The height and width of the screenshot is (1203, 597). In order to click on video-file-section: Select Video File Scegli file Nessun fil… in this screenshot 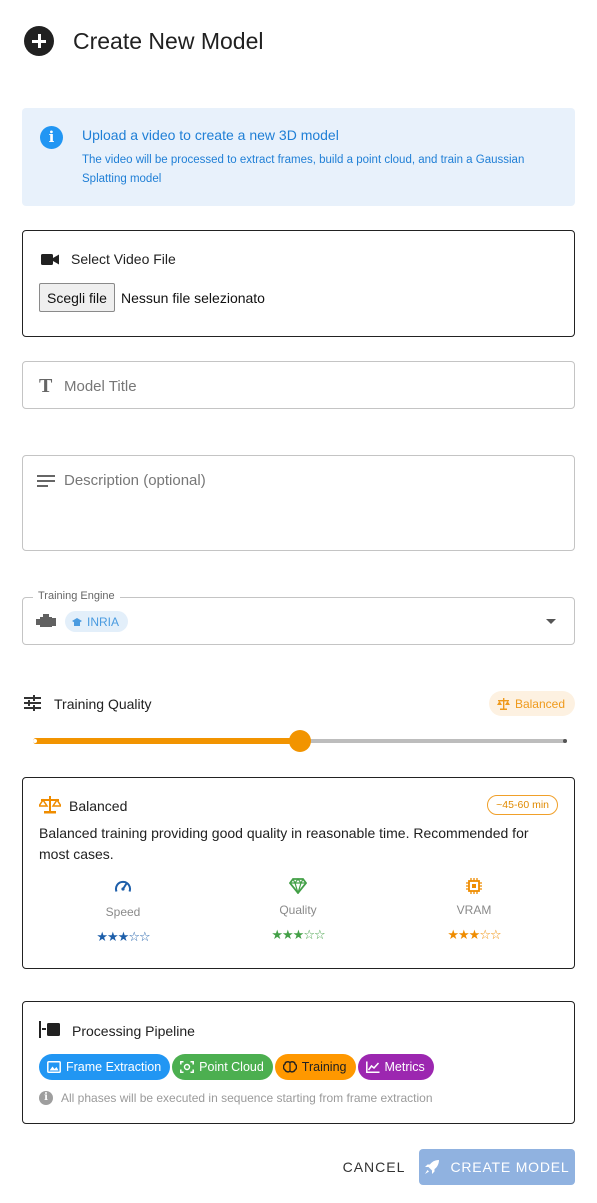, I will do `click(298, 283)`.